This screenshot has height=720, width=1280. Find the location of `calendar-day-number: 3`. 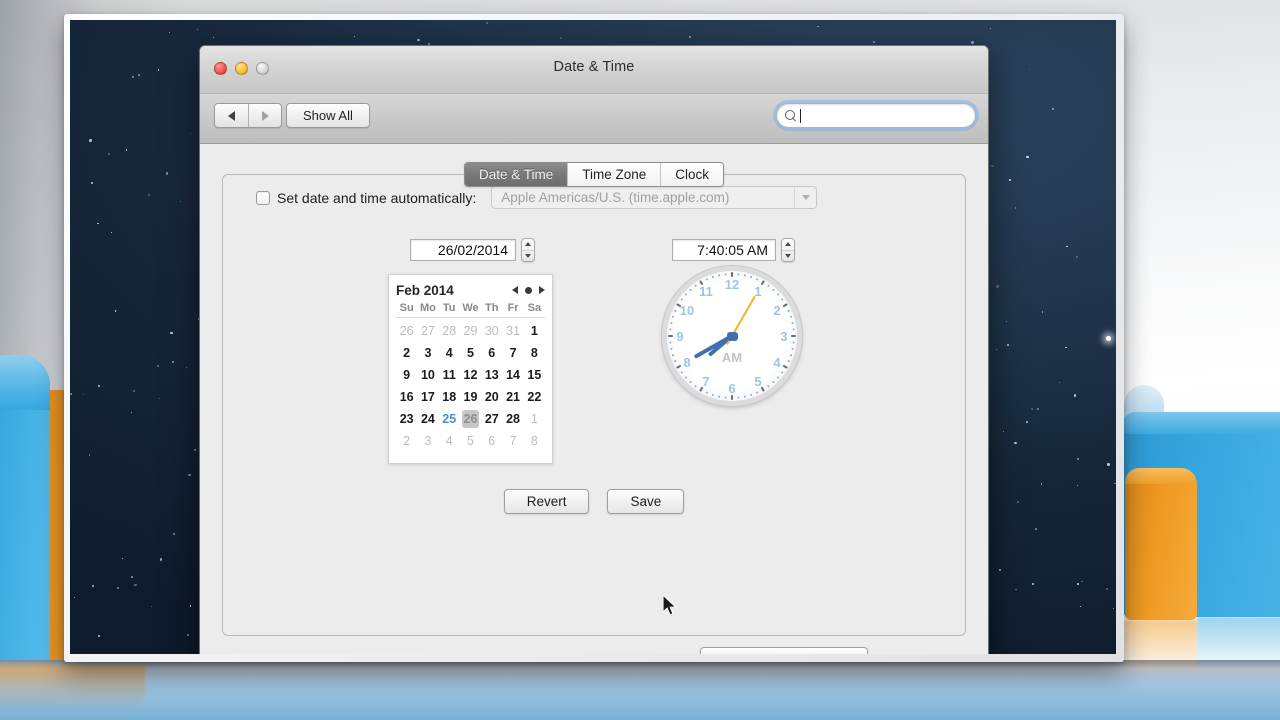

calendar-day-number: 3 is located at coordinates (428, 353).